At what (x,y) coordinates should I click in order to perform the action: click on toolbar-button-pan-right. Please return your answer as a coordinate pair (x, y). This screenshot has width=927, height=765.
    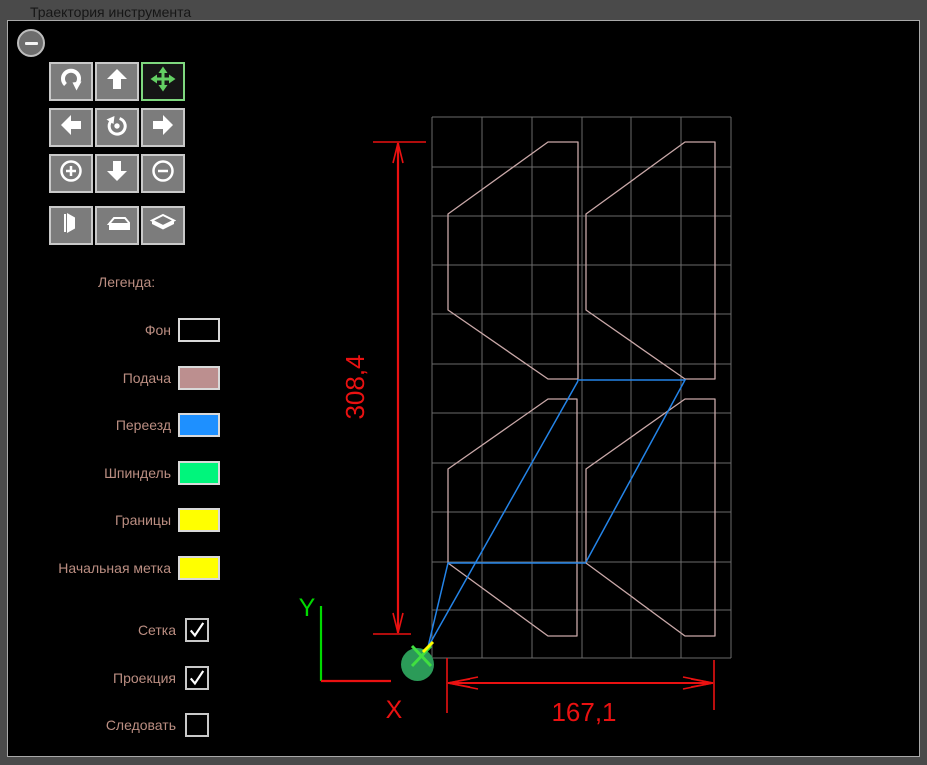
    Looking at the image, I should click on (163, 127).